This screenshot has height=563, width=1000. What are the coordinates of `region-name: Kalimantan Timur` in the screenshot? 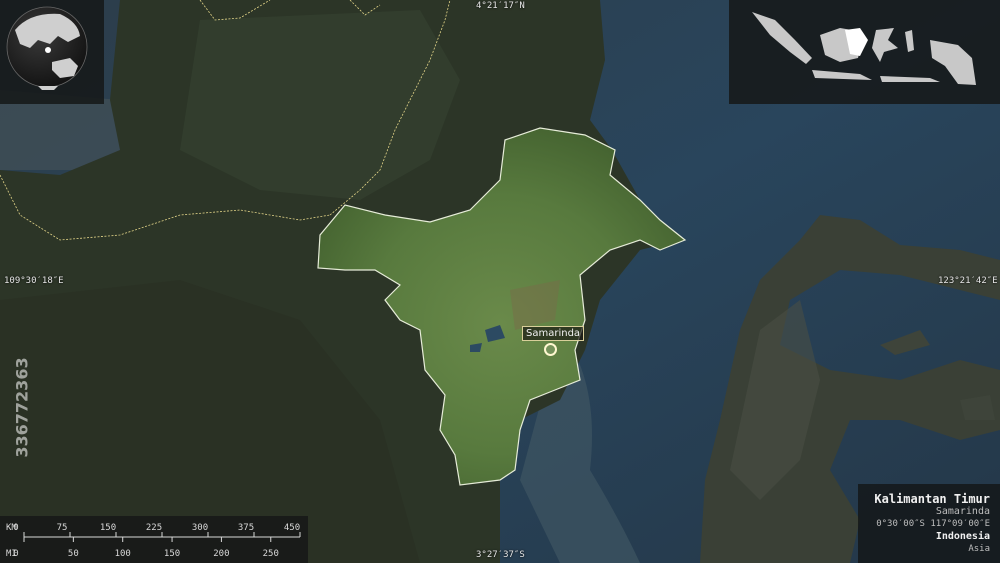 It's located at (932, 499).